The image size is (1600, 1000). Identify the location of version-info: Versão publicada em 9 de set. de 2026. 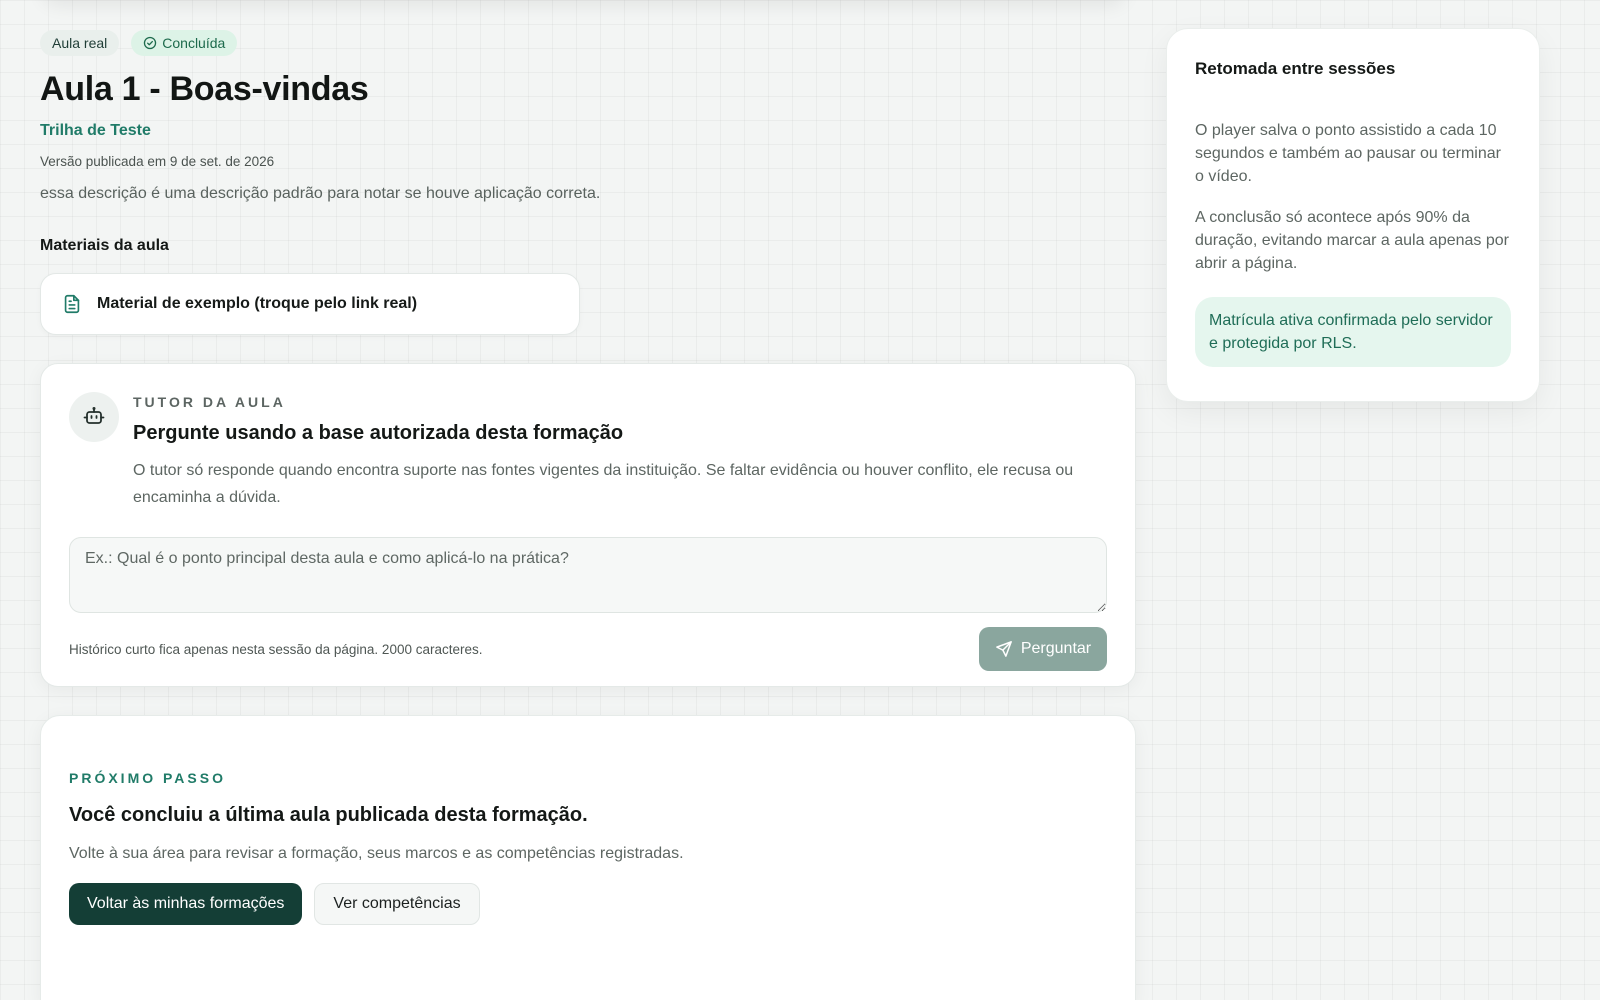
(157, 161).